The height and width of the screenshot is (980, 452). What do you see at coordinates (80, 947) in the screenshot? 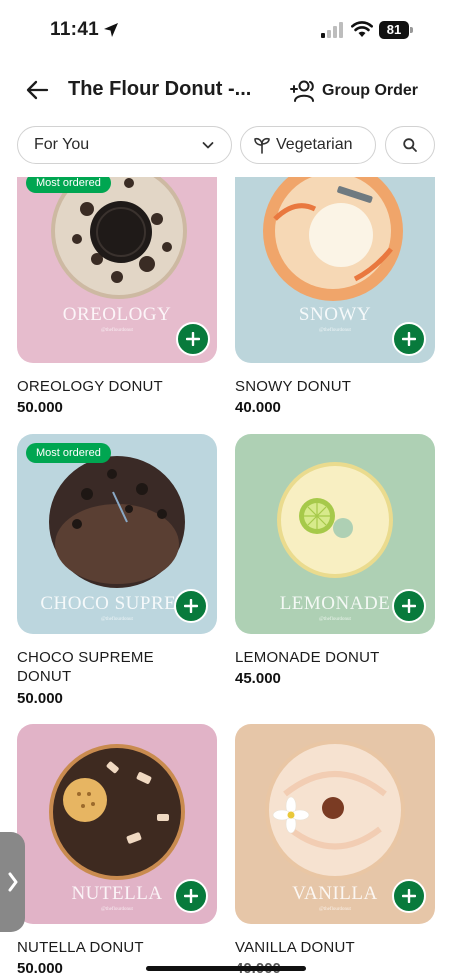
I see `product-name: NUTELLA DONUT` at bounding box center [80, 947].